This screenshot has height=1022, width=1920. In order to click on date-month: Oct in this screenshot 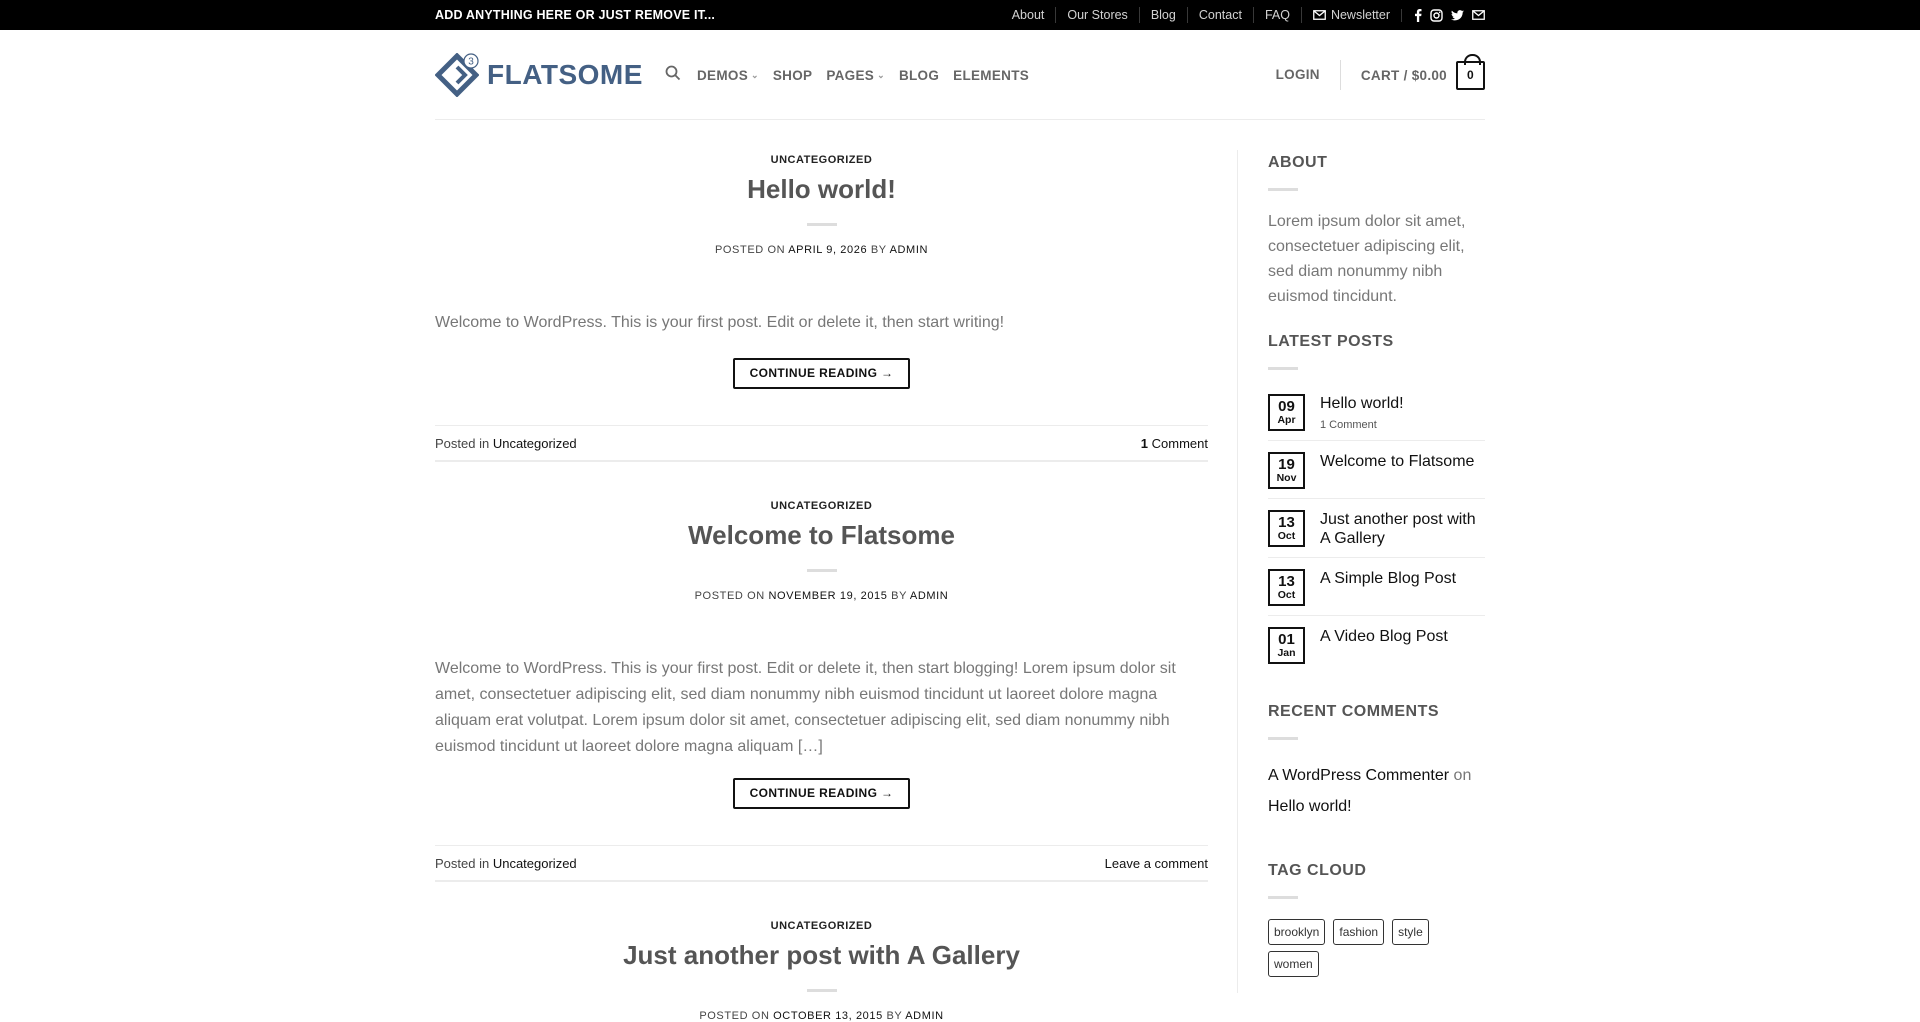, I will do `click(1286, 535)`.